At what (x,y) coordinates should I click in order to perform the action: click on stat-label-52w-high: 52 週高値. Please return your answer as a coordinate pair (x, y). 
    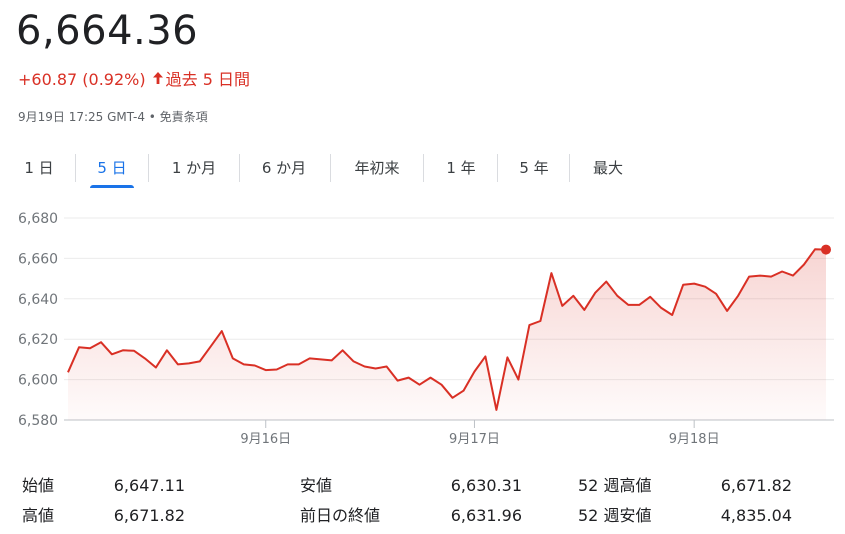
    Looking at the image, I should click on (615, 485).